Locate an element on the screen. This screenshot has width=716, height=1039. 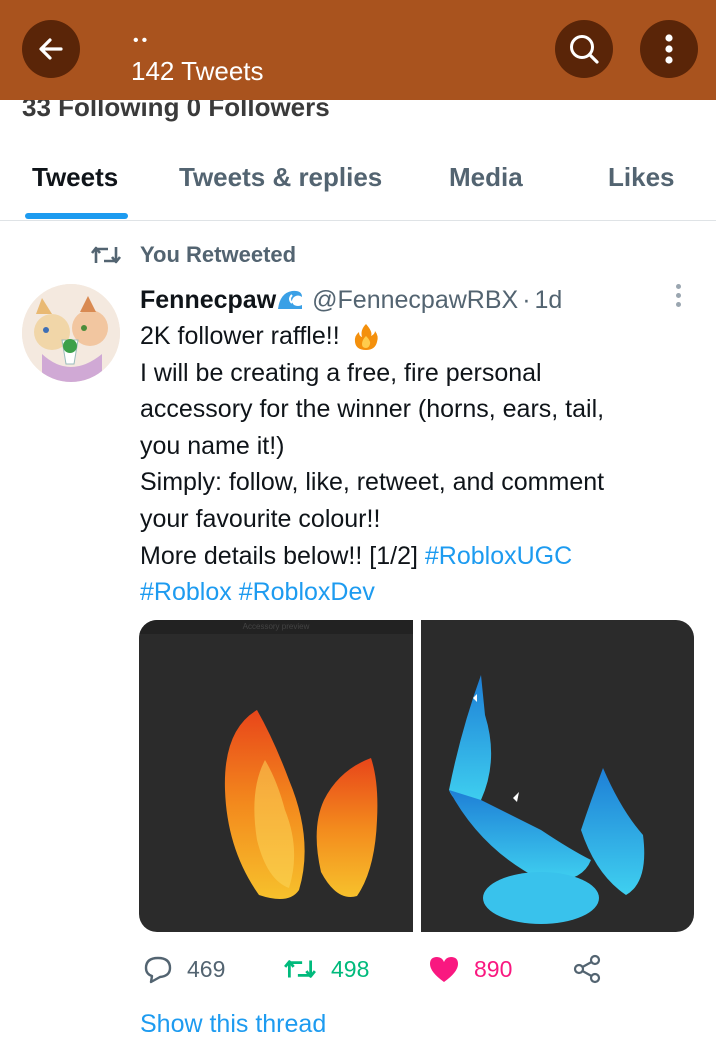
search-icon is located at coordinates (584, 49).